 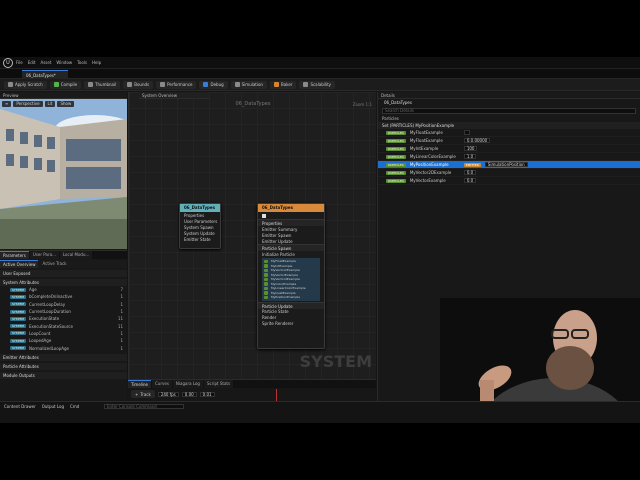 What do you see at coordinates (509, 111) in the screenshot?
I see `details-search-input: Search Details` at bounding box center [509, 111].